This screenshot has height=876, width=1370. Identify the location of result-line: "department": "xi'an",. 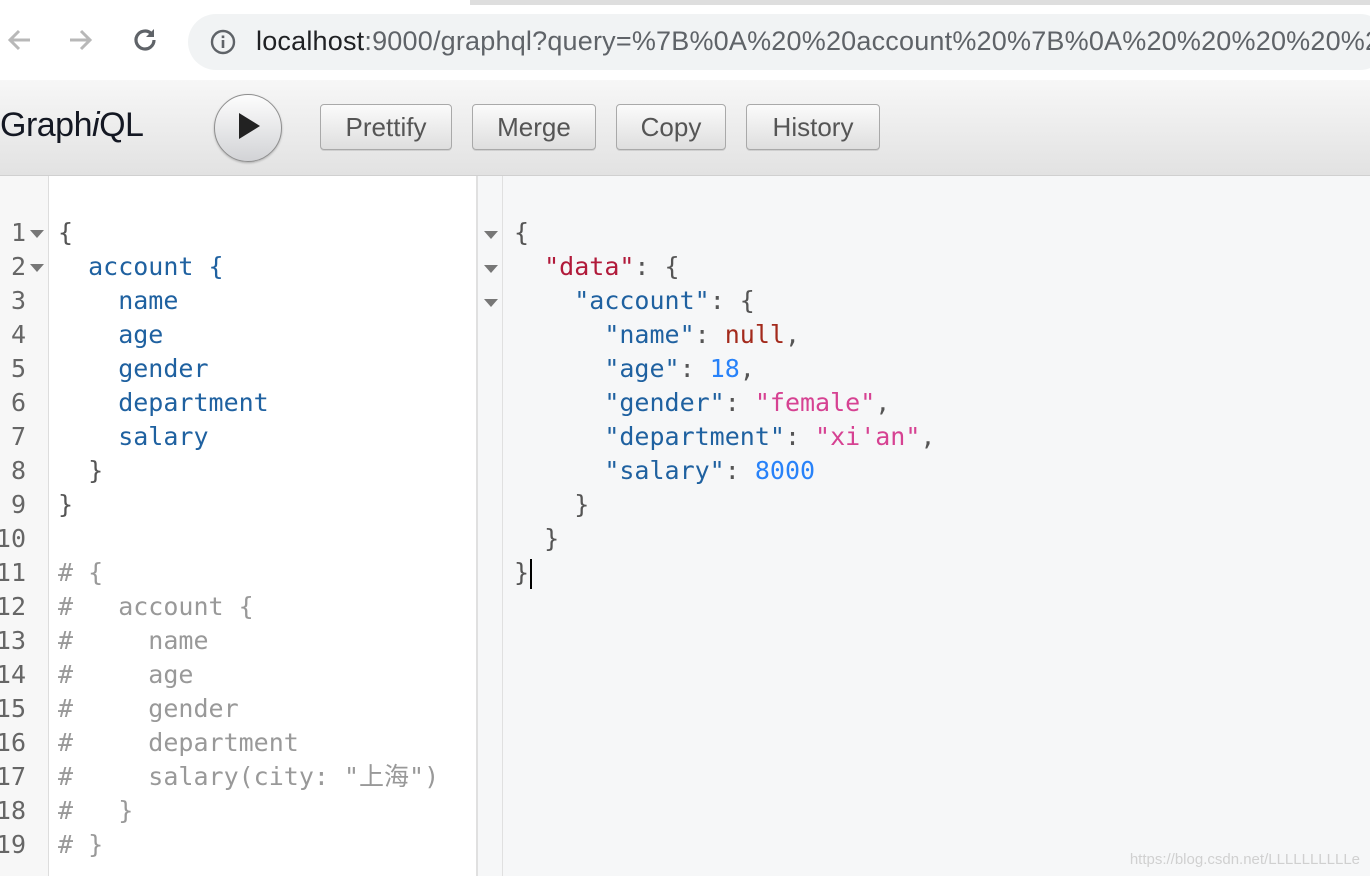
(770, 436).